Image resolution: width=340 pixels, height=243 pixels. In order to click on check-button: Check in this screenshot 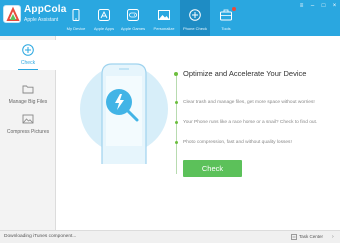, I will do `click(212, 168)`.